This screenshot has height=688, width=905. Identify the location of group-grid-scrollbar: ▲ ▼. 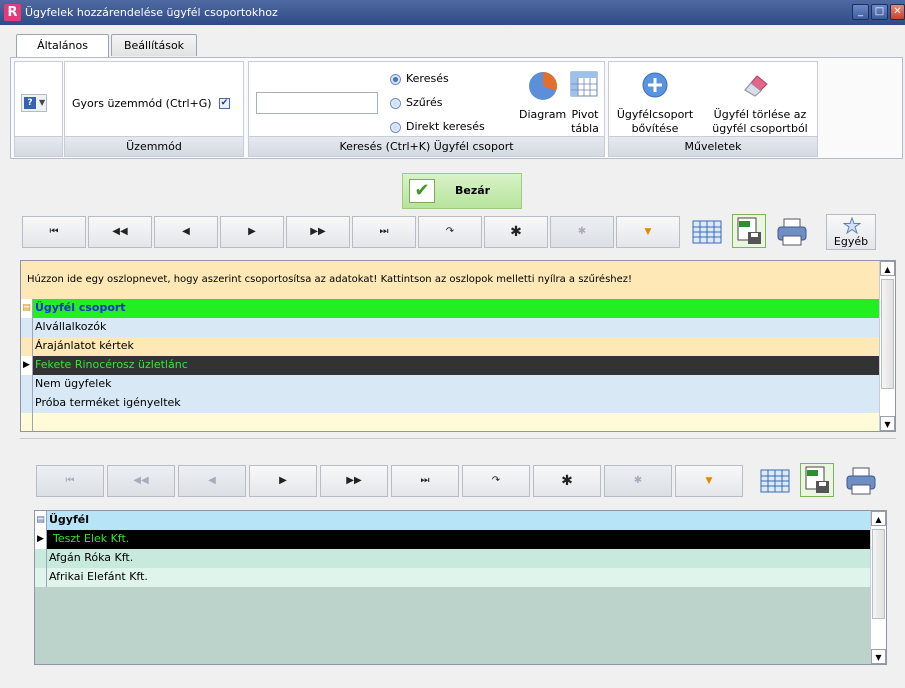
(887, 346).